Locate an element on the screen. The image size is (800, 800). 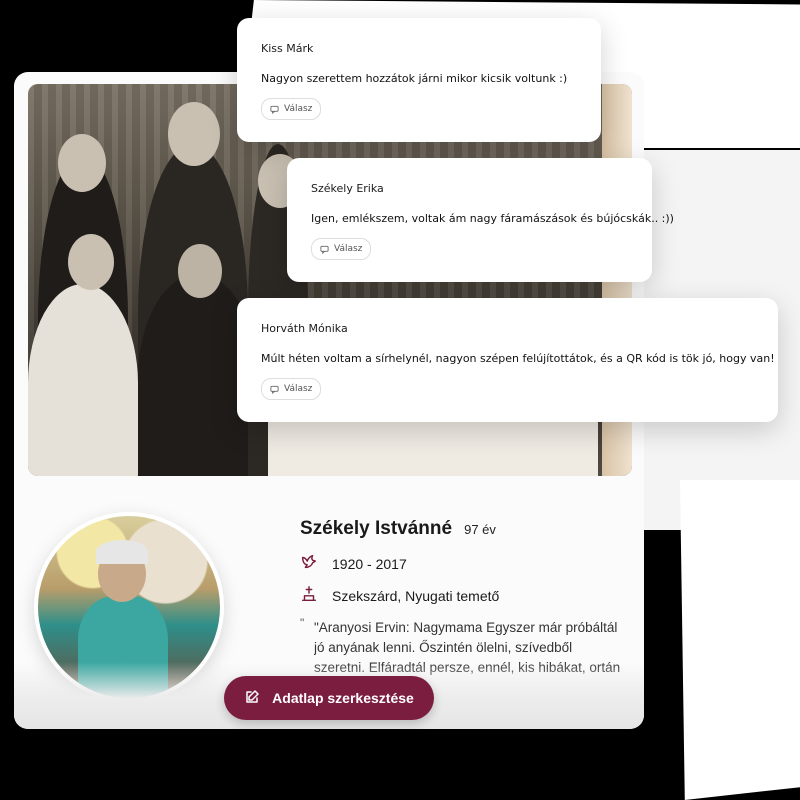
background-shape is located at coordinates (740, 640).